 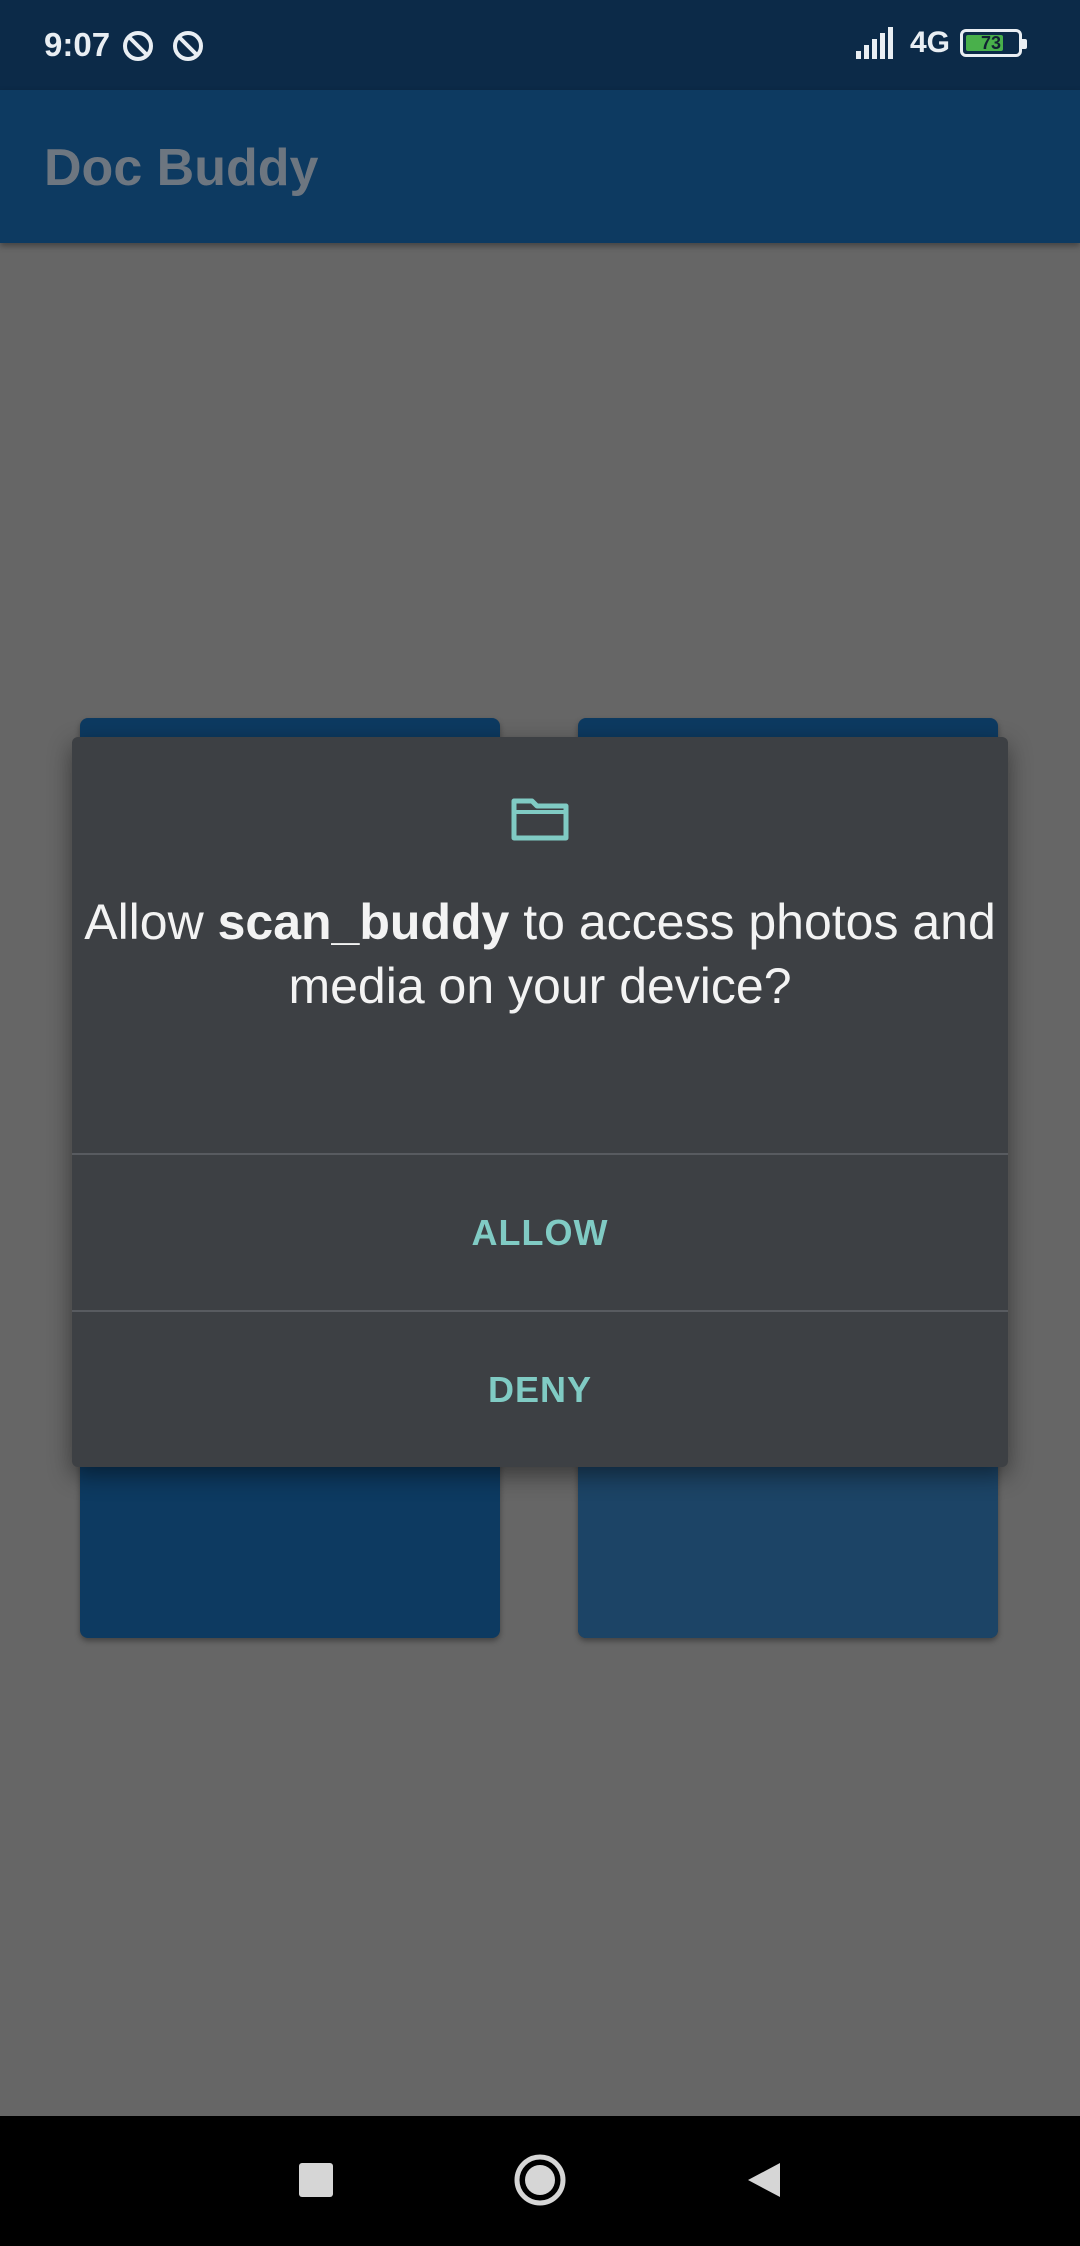 What do you see at coordinates (540, 45) in the screenshot?
I see `status-bar: 9:07 4G 73` at bounding box center [540, 45].